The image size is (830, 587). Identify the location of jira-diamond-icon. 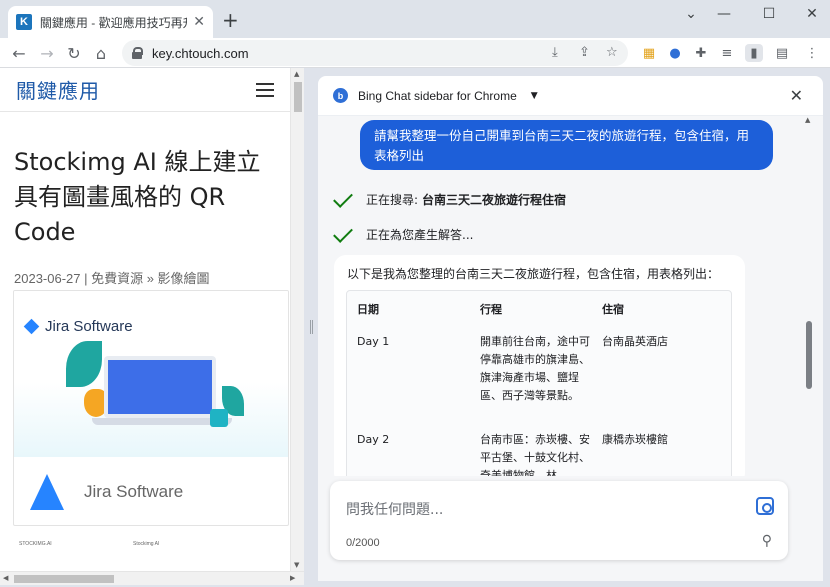
(31, 326).